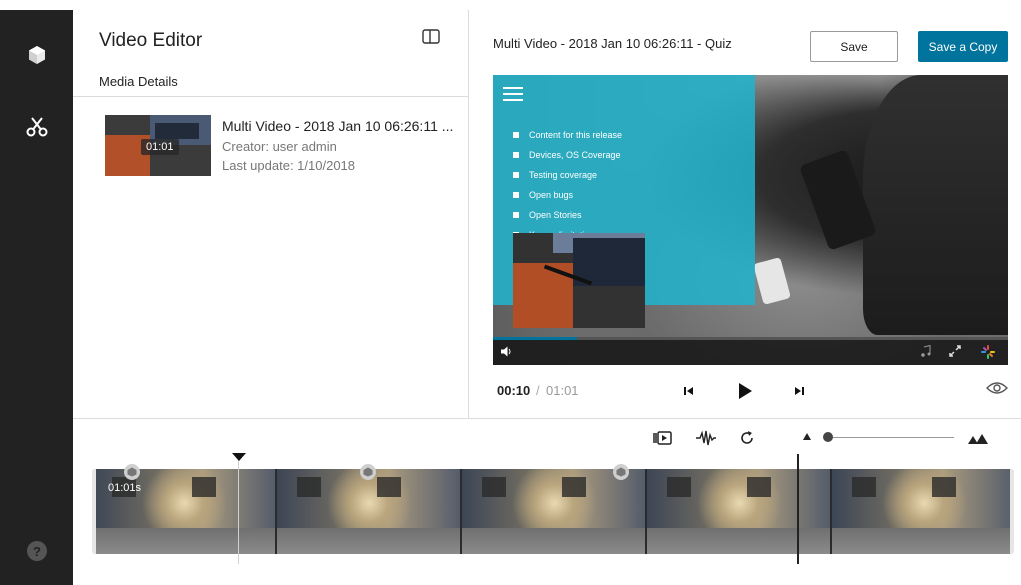 This screenshot has width=1021, height=585. Describe the element at coordinates (239, 457) in the screenshot. I see `playhead-handle` at that location.